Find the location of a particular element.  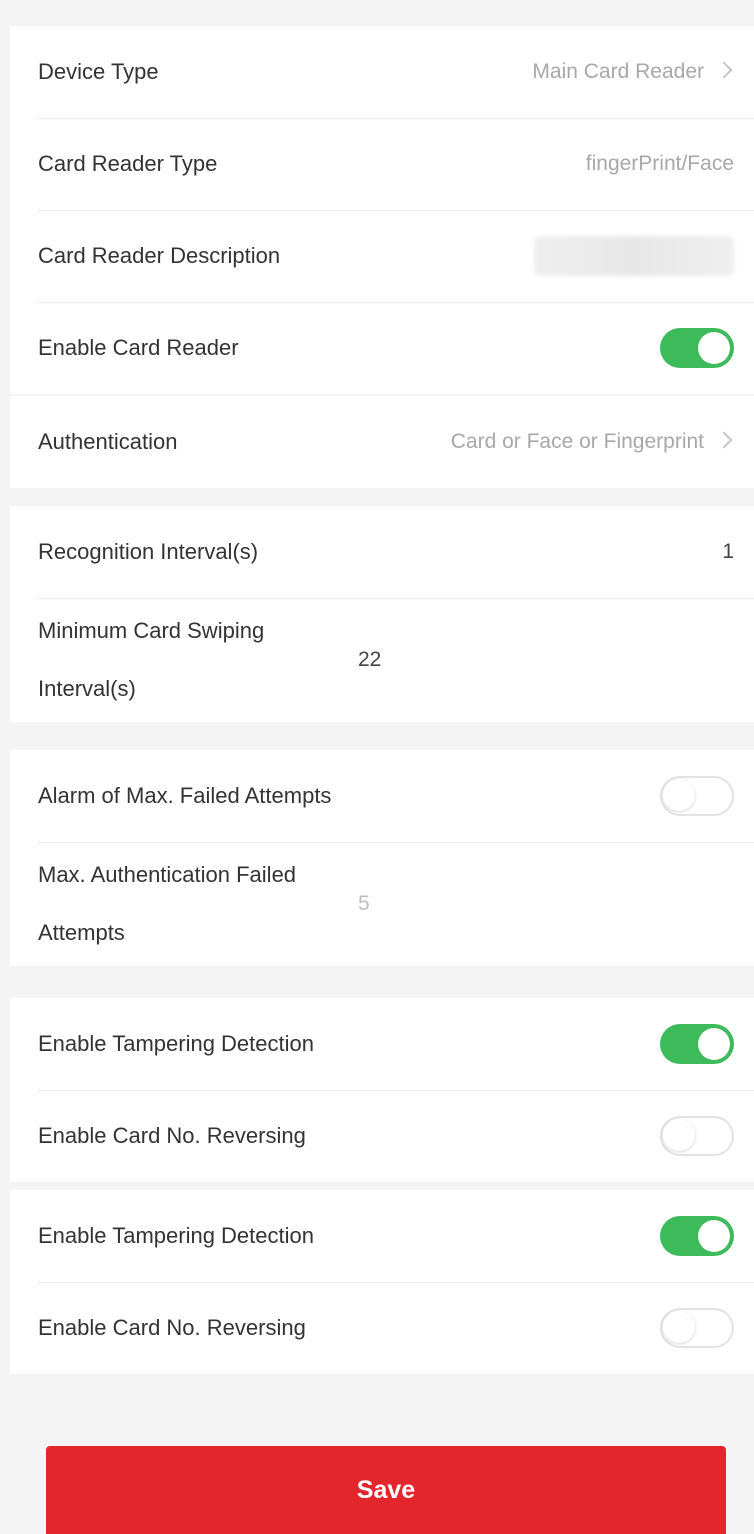

min-swipe-interval-label: Minimum Card Swiping Interval(s) is located at coordinates (151, 659).